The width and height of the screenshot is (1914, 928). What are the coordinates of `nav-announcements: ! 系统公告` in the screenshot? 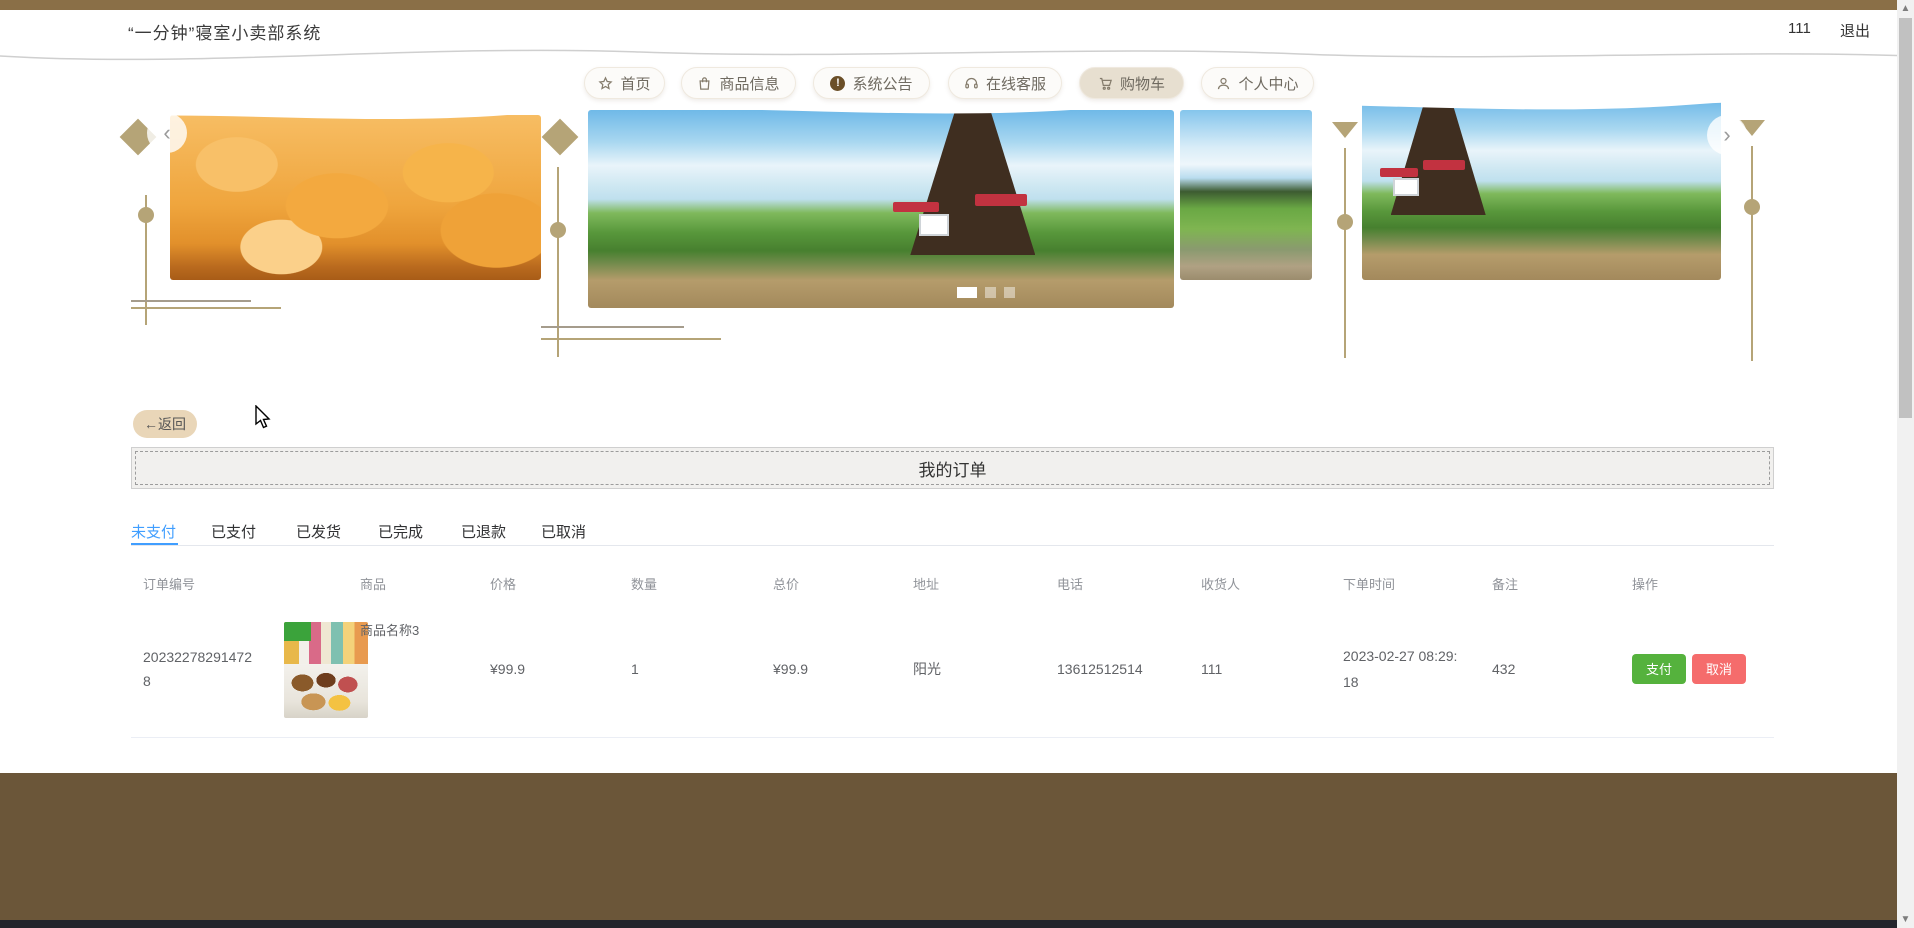 It's located at (871, 83).